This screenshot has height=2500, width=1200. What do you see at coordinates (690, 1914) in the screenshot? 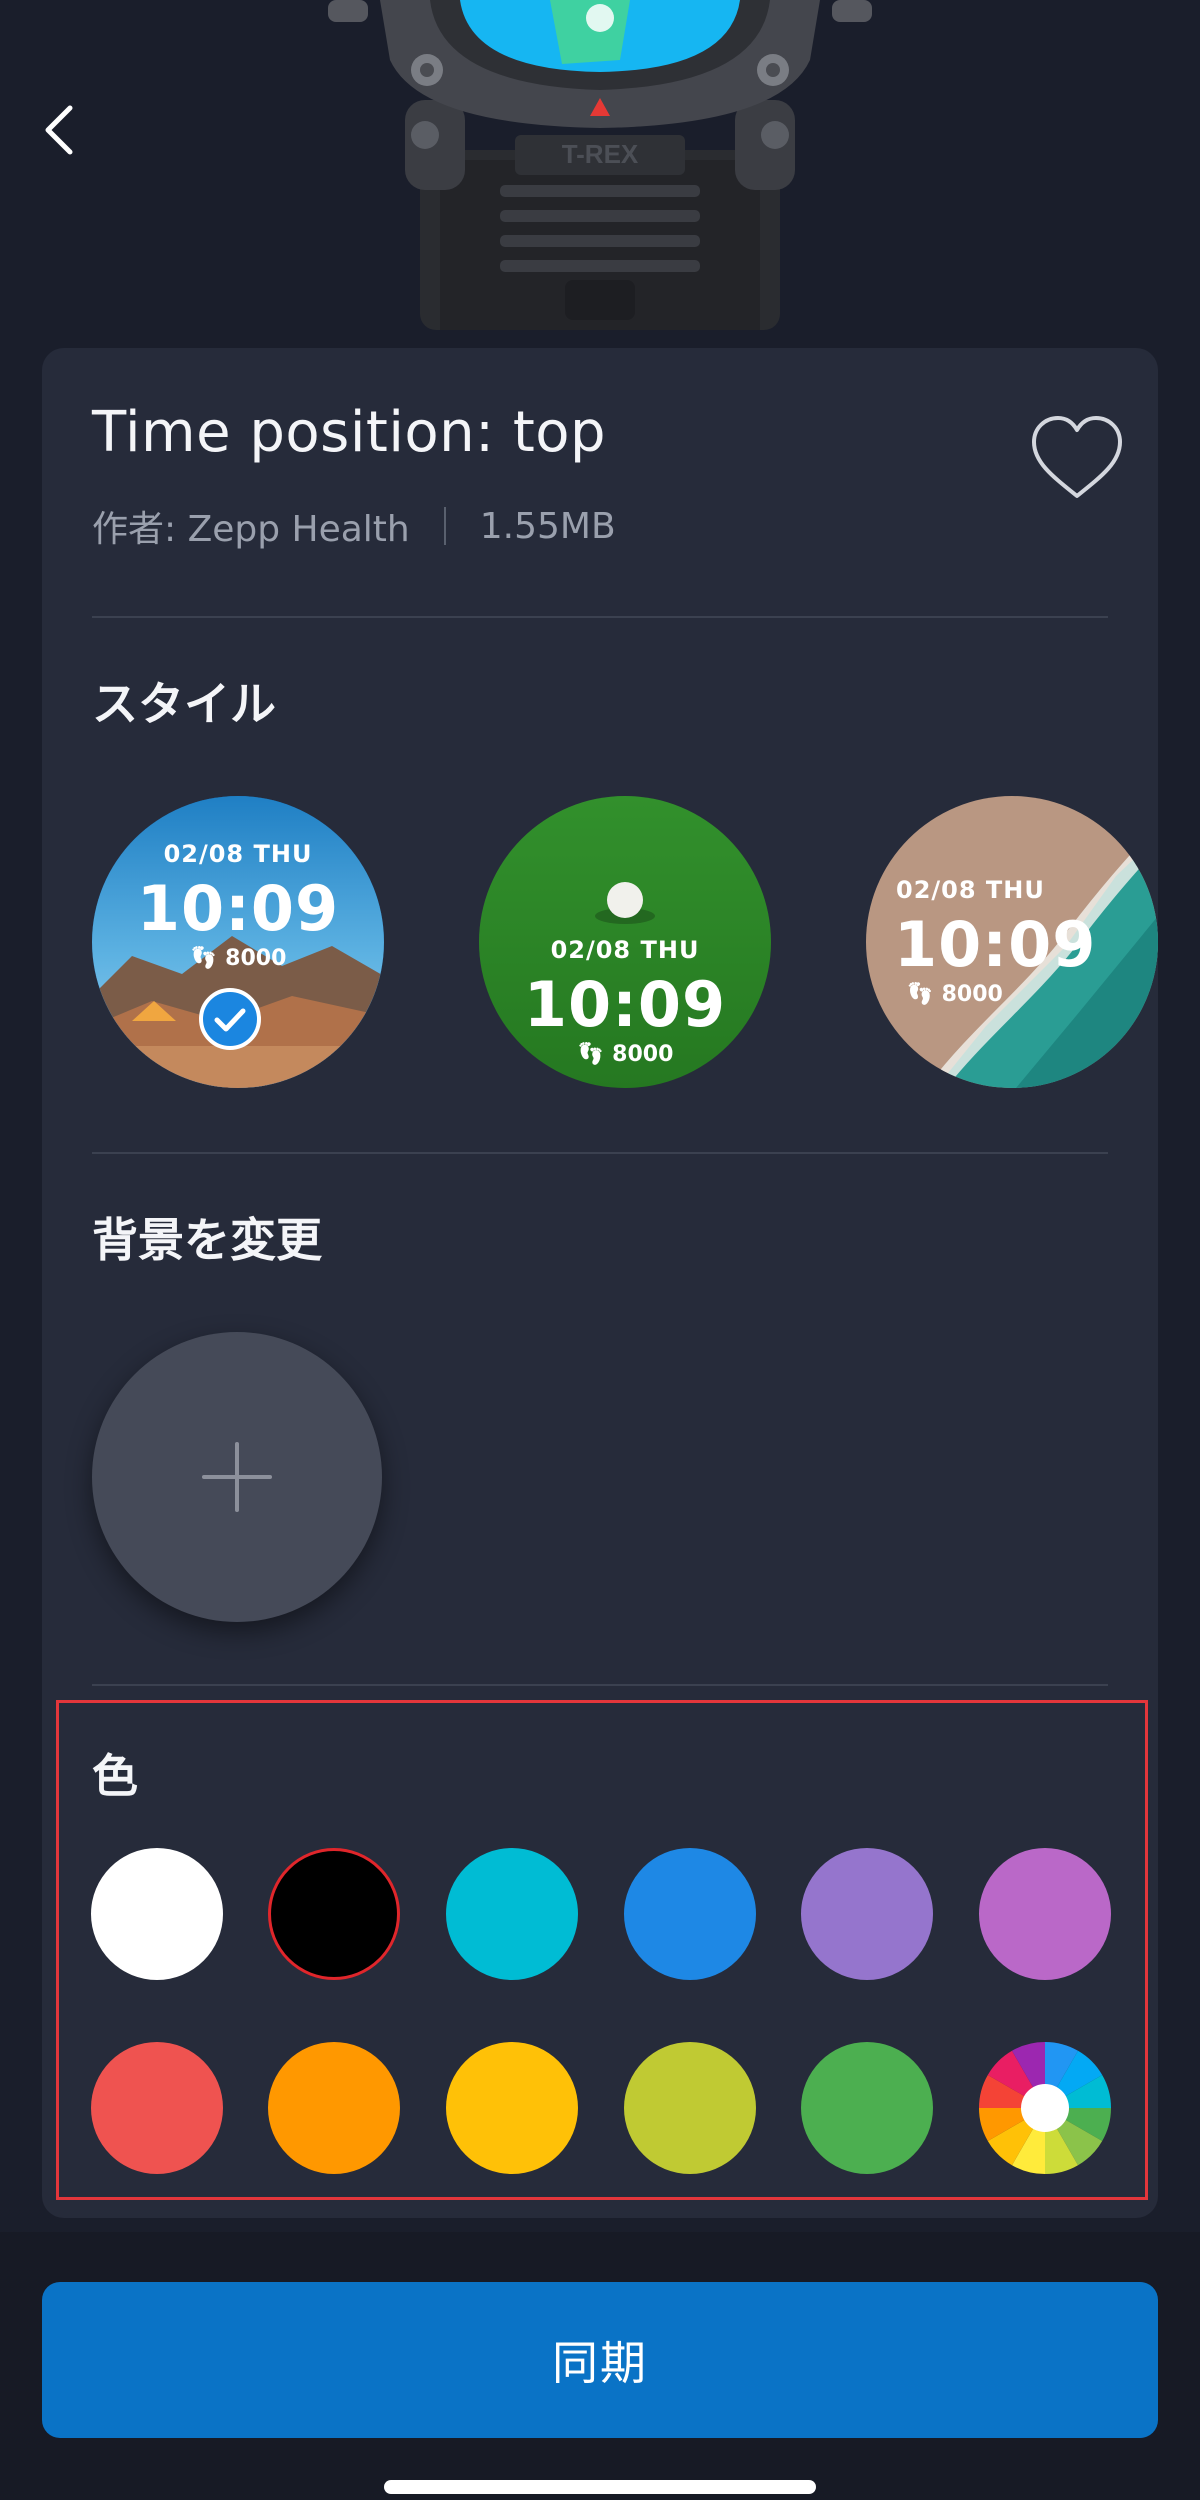
I see `color-swatch-blue` at bounding box center [690, 1914].